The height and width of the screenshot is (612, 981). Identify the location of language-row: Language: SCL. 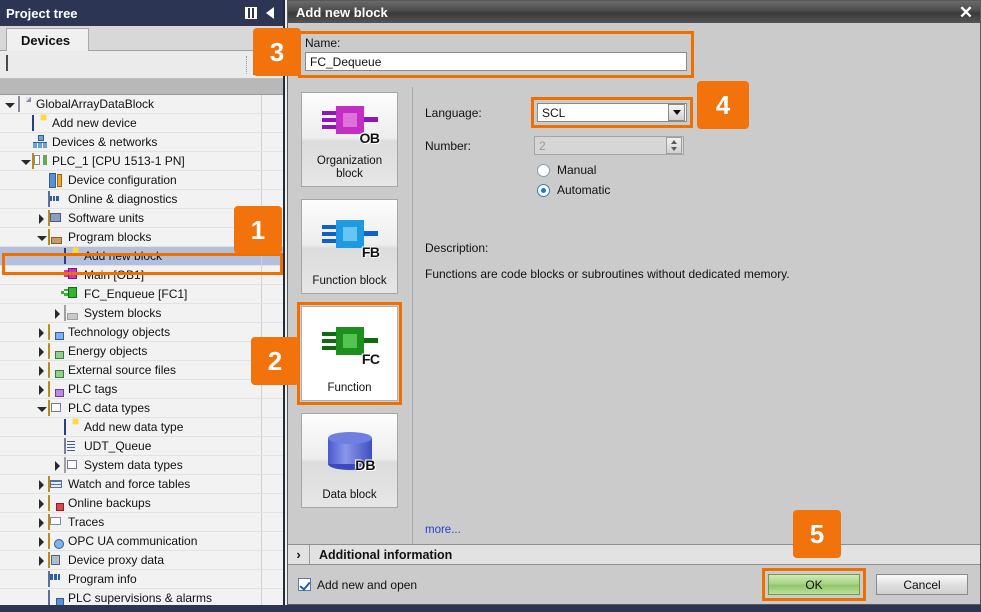
(695, 112).